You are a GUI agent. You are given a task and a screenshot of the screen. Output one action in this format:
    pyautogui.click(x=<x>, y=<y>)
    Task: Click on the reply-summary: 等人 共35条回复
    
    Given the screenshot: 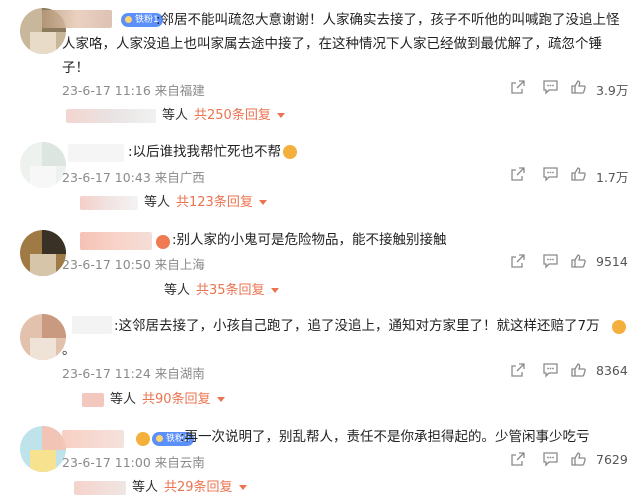 What is the action you would take?
    pyautogui.click(x=221, y=291)
    